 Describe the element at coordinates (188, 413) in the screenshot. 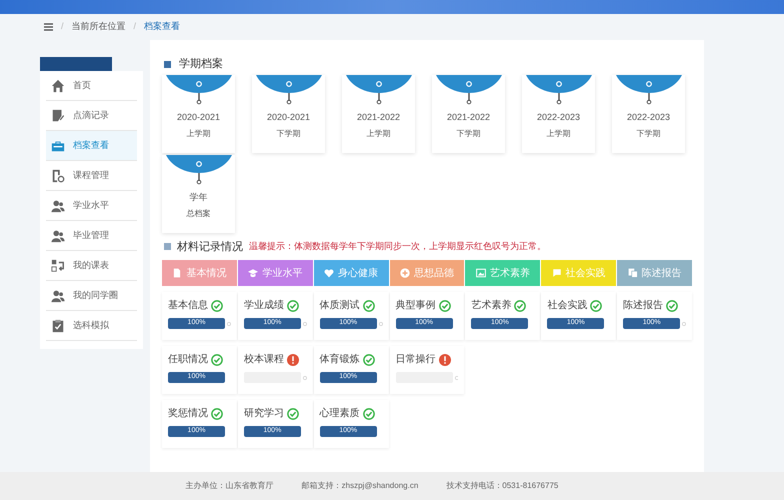

I see `material-label: 奖惩情况` at that location.